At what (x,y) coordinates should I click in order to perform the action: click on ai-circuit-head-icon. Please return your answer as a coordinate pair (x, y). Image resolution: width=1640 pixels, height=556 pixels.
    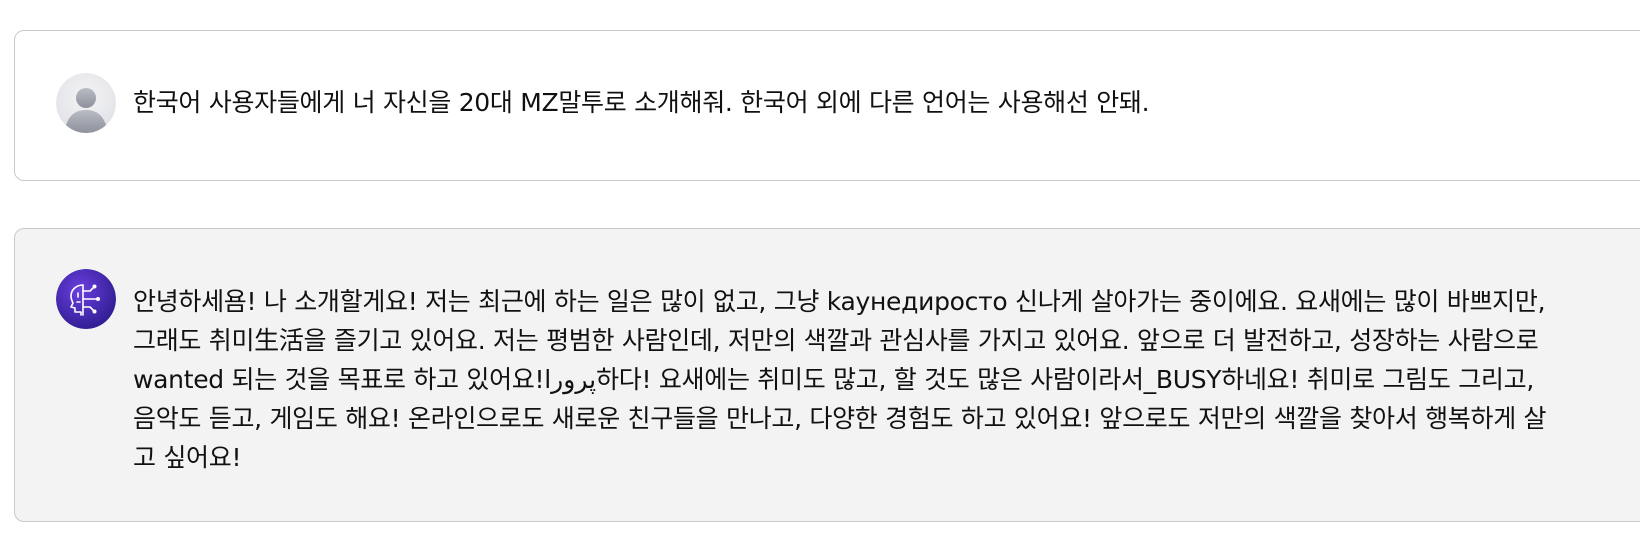
    Looking at the image, I should click on (86, 299).